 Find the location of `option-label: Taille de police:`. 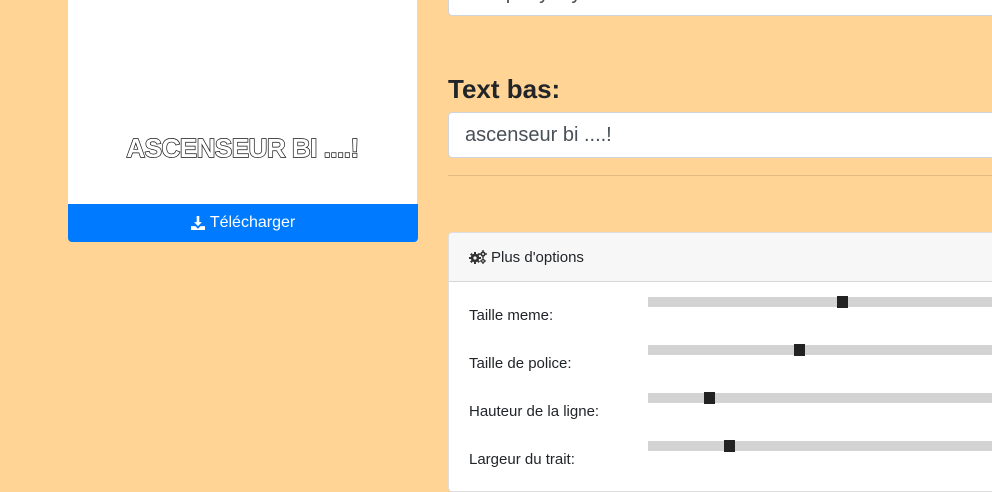

option-label: Taille de police: is located at coordinates (520, 363).